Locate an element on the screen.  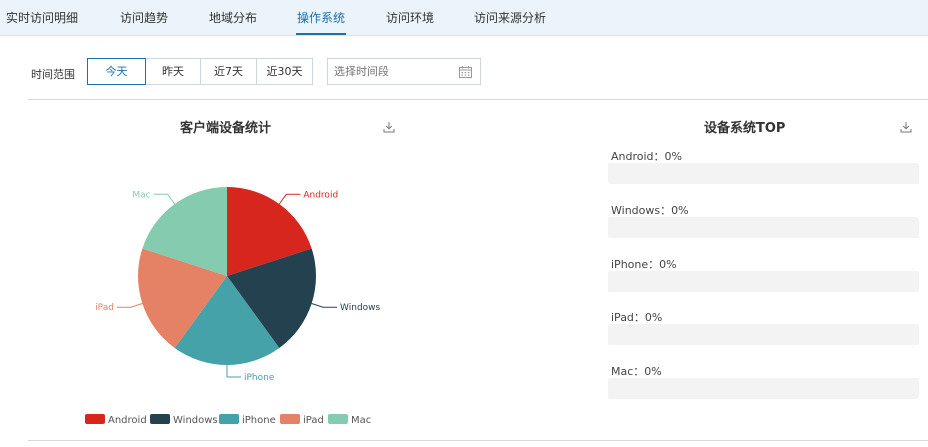
bottom-divider is located at coordinates (478, 440).